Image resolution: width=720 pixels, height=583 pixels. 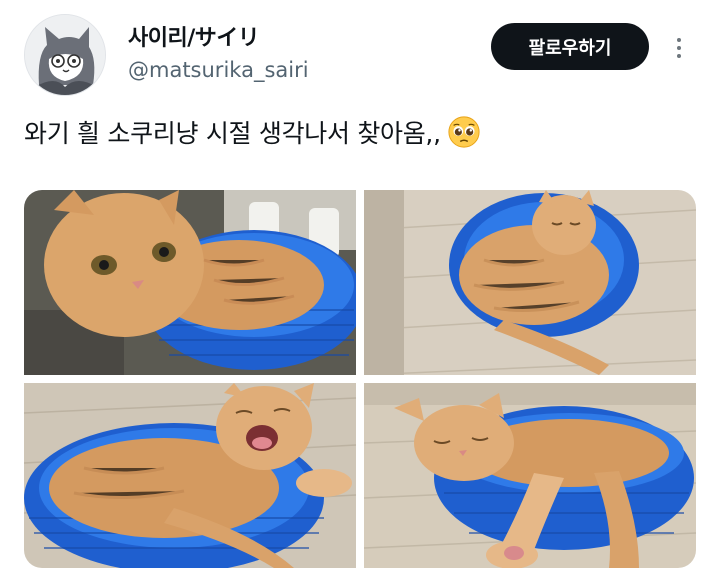 What do you see at coordinates (194, 36) in the screenshot?
I see `display-name: 사이리/サイリ` at bounding box center [194, 36].